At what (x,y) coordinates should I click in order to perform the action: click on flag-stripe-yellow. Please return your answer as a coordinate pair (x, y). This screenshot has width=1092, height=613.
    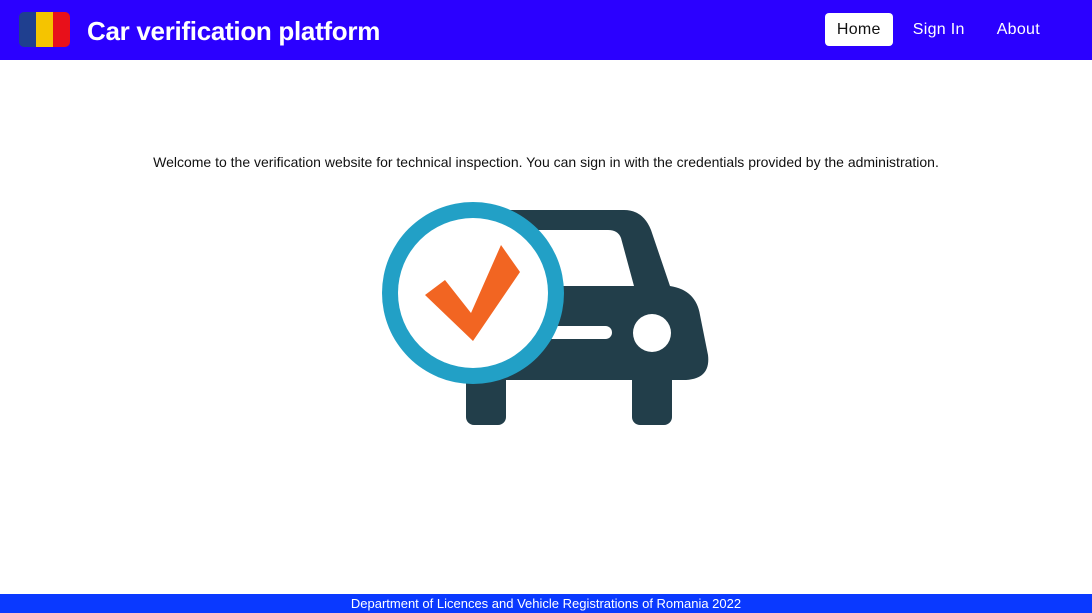
    Looking at the image, I should click on (44, 29).